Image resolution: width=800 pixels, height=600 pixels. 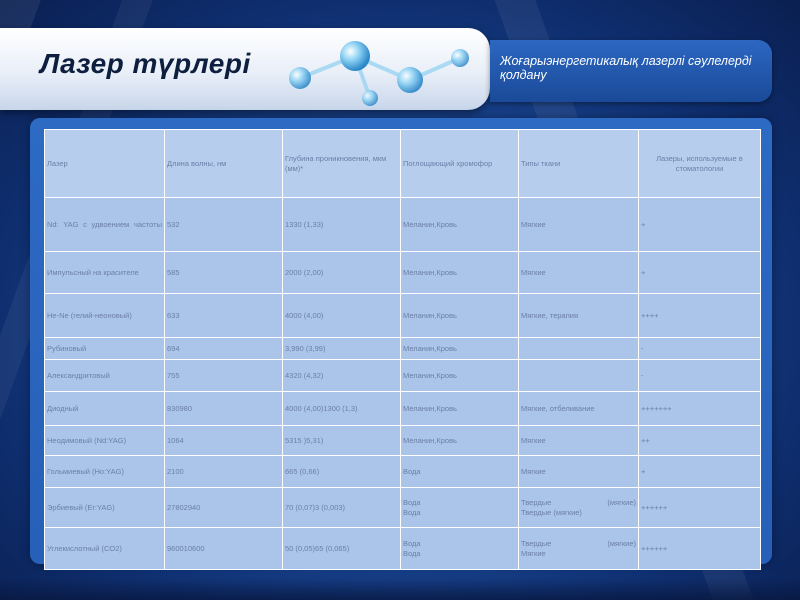 What do you see at coordinates (578, 163) in the screenshot?
I see `header-tissue: Типы ткани` at bounding box center [578, 163].